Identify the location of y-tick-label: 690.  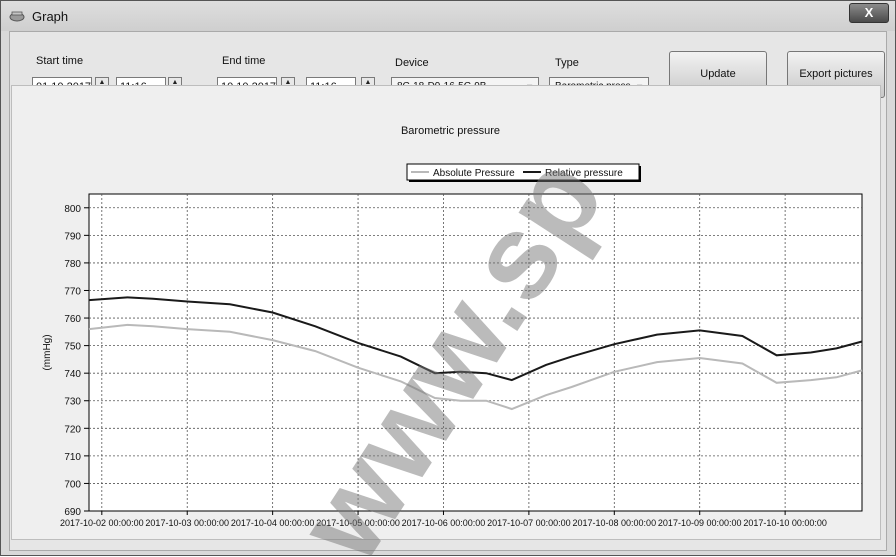
(72, 512).